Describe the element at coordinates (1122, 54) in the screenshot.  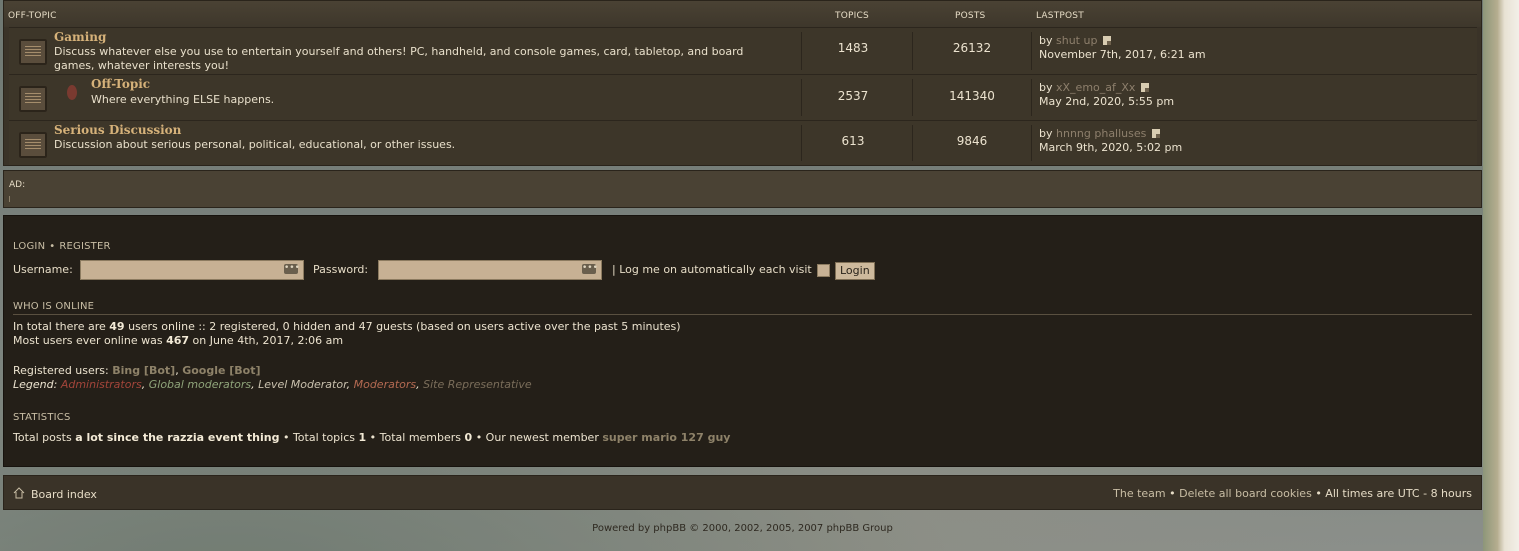
I see `last-post-date: November 7th, 2017, 6:21 am` at that location.